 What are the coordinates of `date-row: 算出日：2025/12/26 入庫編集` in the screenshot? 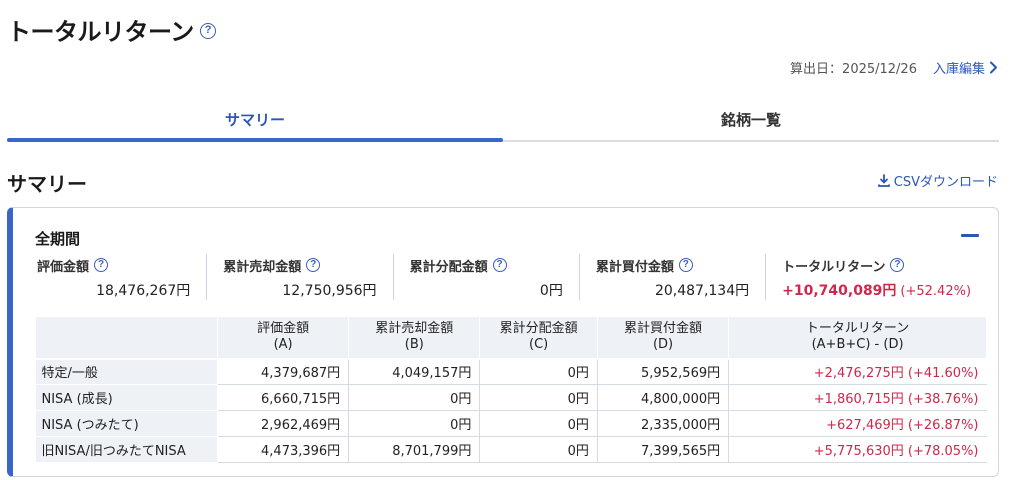 It's located at (894, 67).